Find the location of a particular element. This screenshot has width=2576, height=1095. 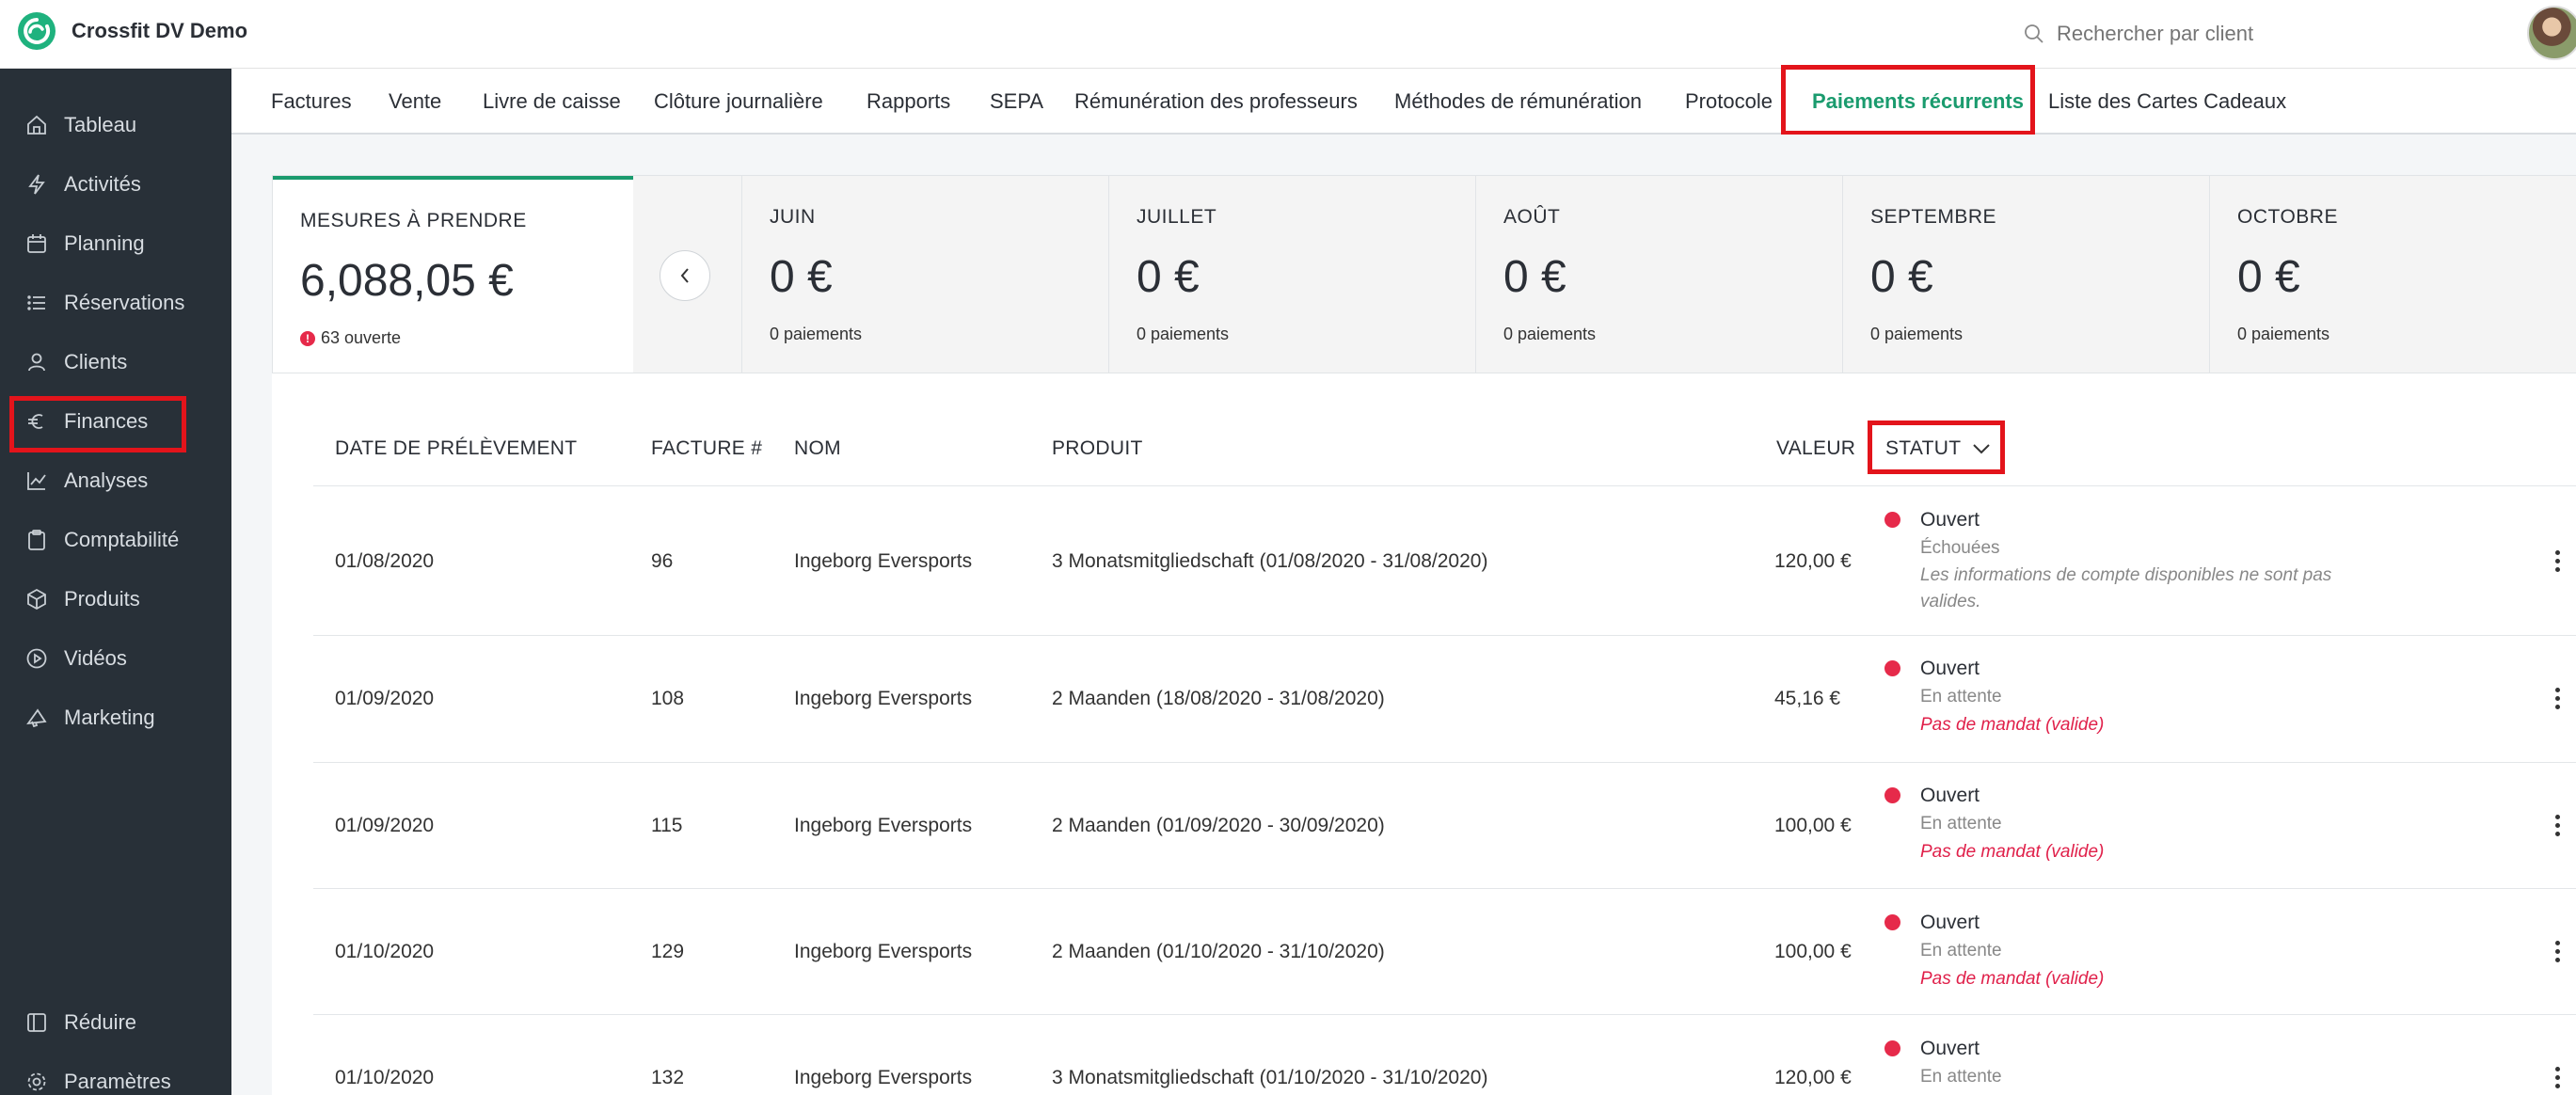

cell-value: 120,00 € is located at coordinates (1813, 561).